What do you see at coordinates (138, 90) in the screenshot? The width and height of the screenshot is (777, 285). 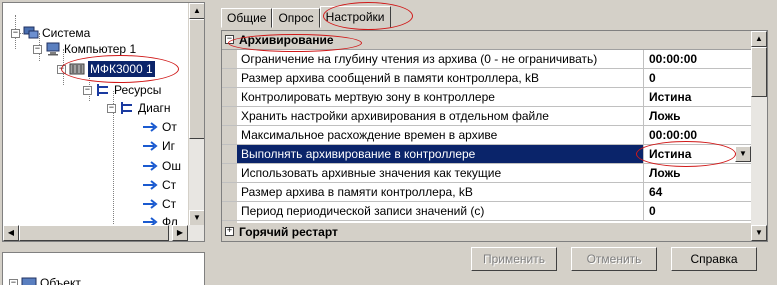 I see `tree-item-label: Ресурсы` at bounding box center [138, 90].